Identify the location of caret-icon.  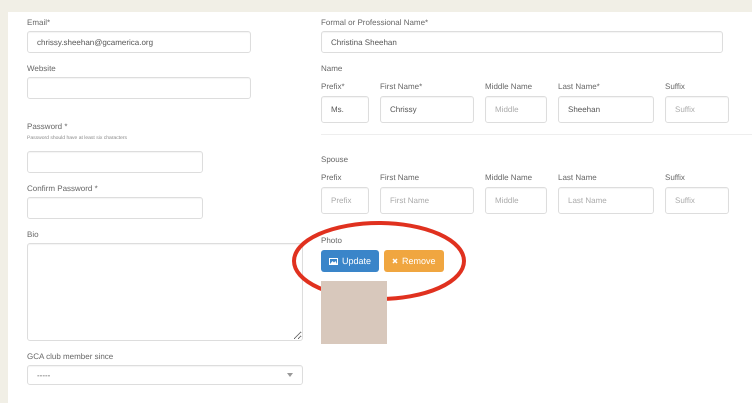
(290, 375).